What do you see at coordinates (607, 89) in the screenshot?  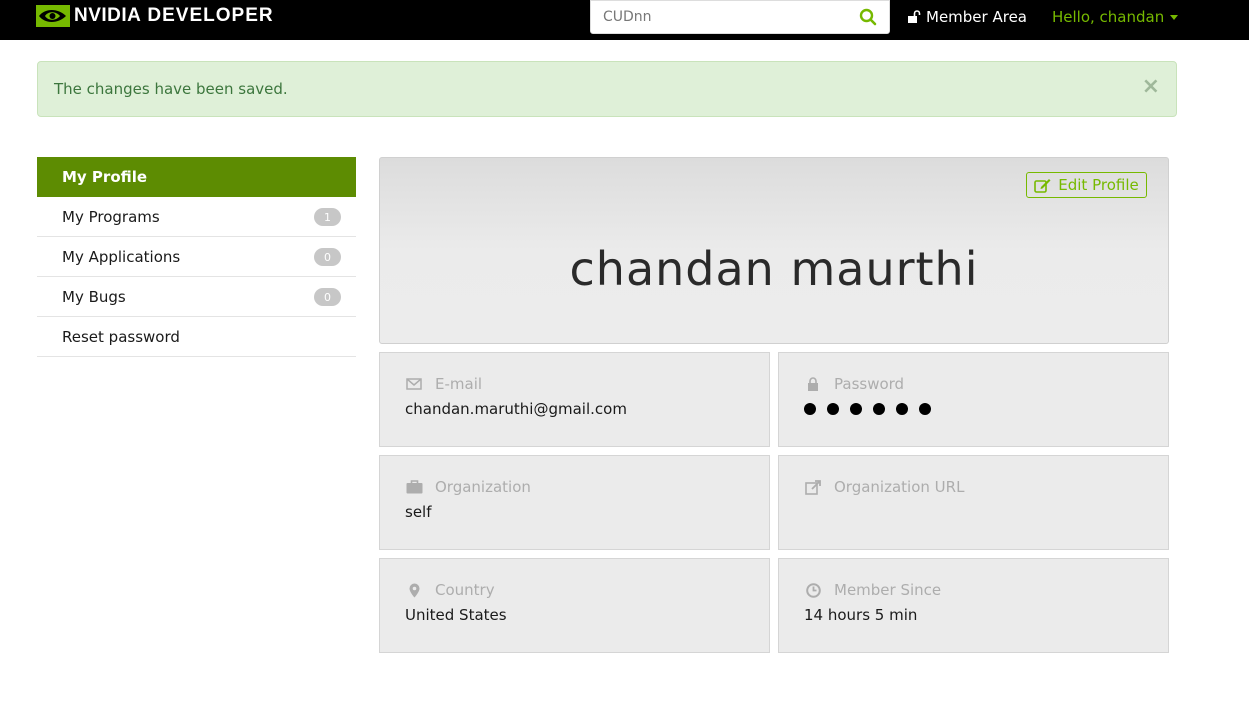 I see `success-alert: The changes have been saved. ×` at bounding box center [607, 89].